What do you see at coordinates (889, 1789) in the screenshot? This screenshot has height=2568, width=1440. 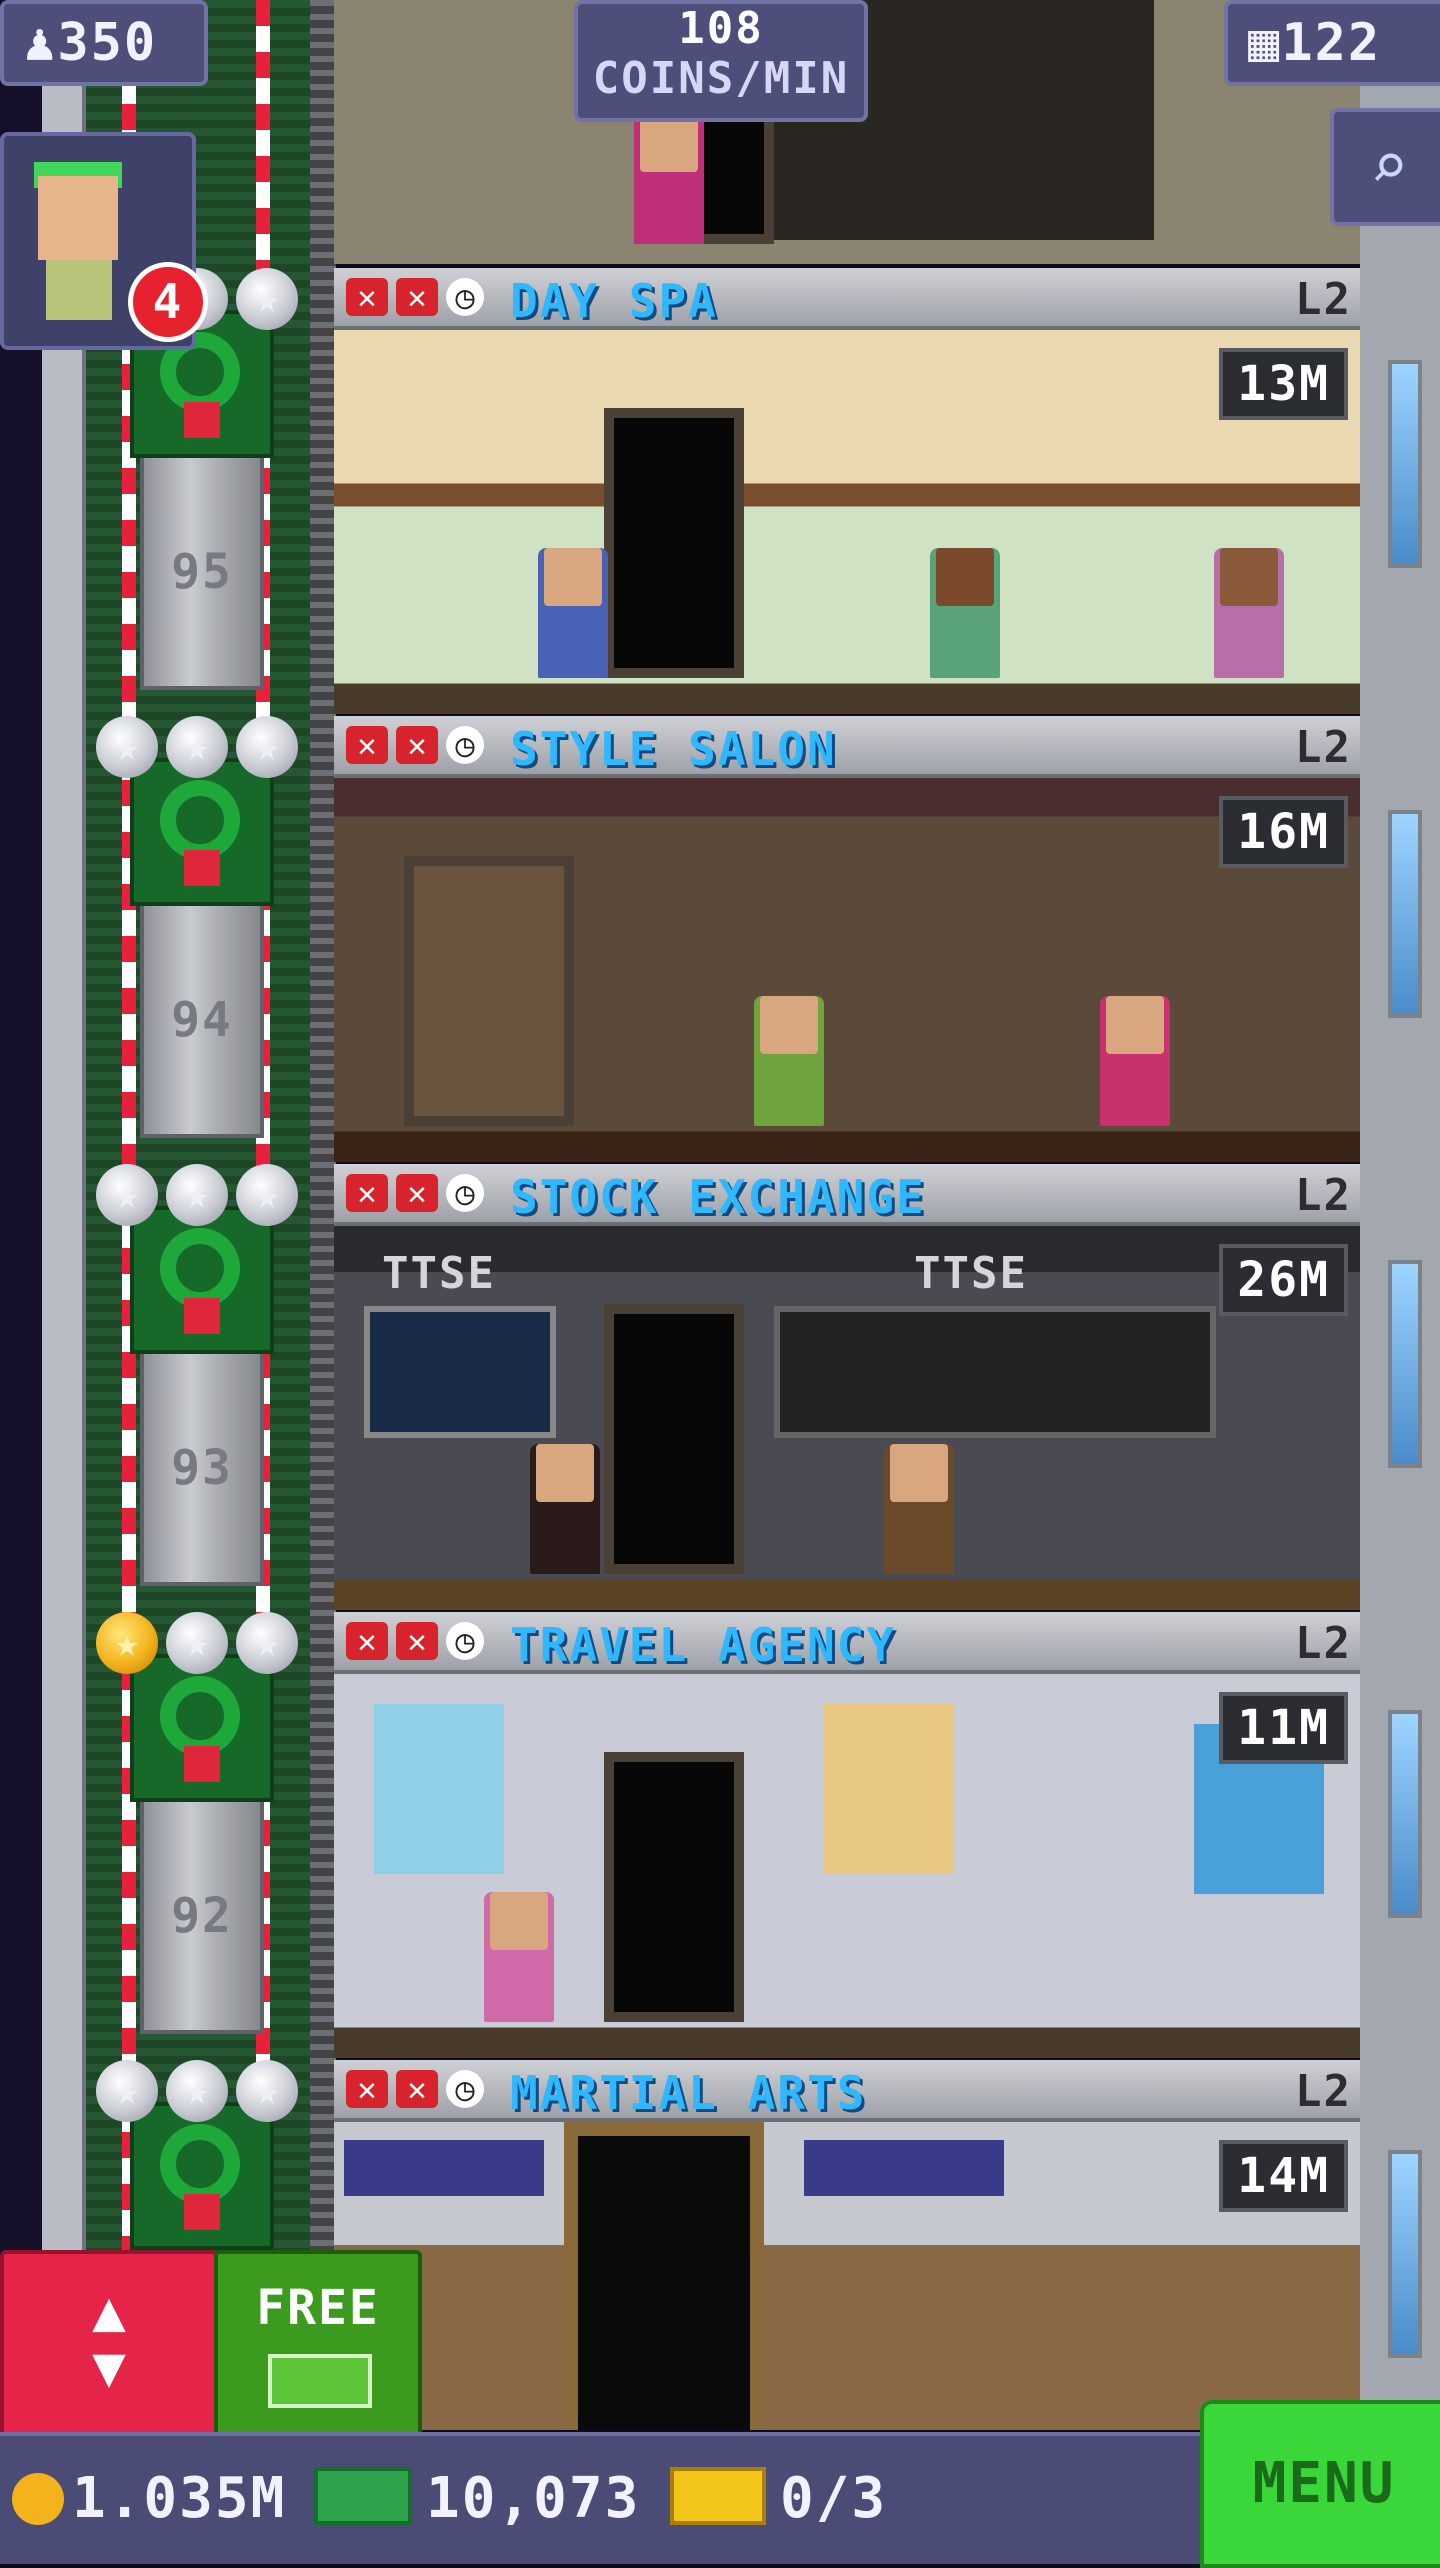 I see `travel-poster` at bounding box center [889, 1789].